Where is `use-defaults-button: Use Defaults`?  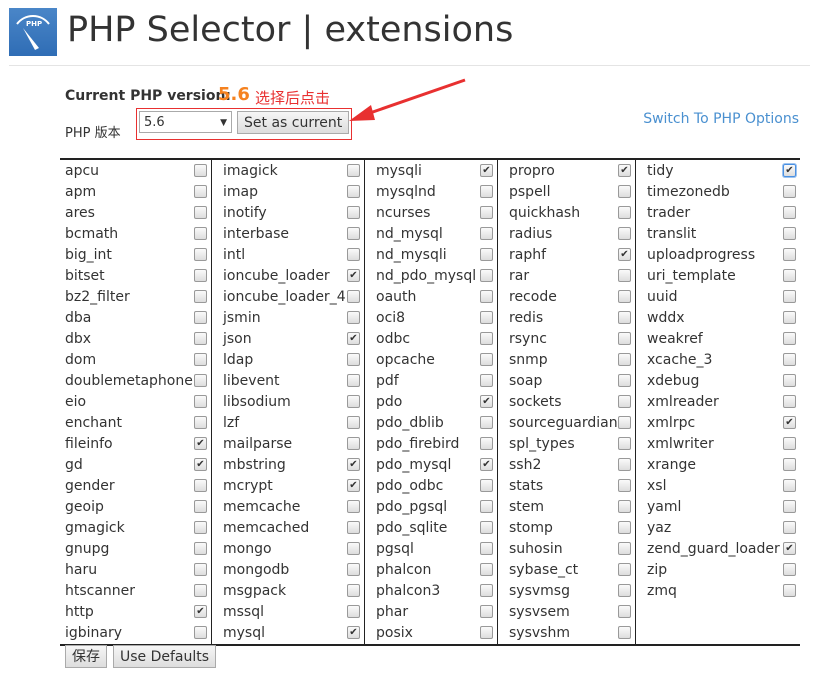
use-defaults-button: Use Defaults is located at coordinates (165, 656).